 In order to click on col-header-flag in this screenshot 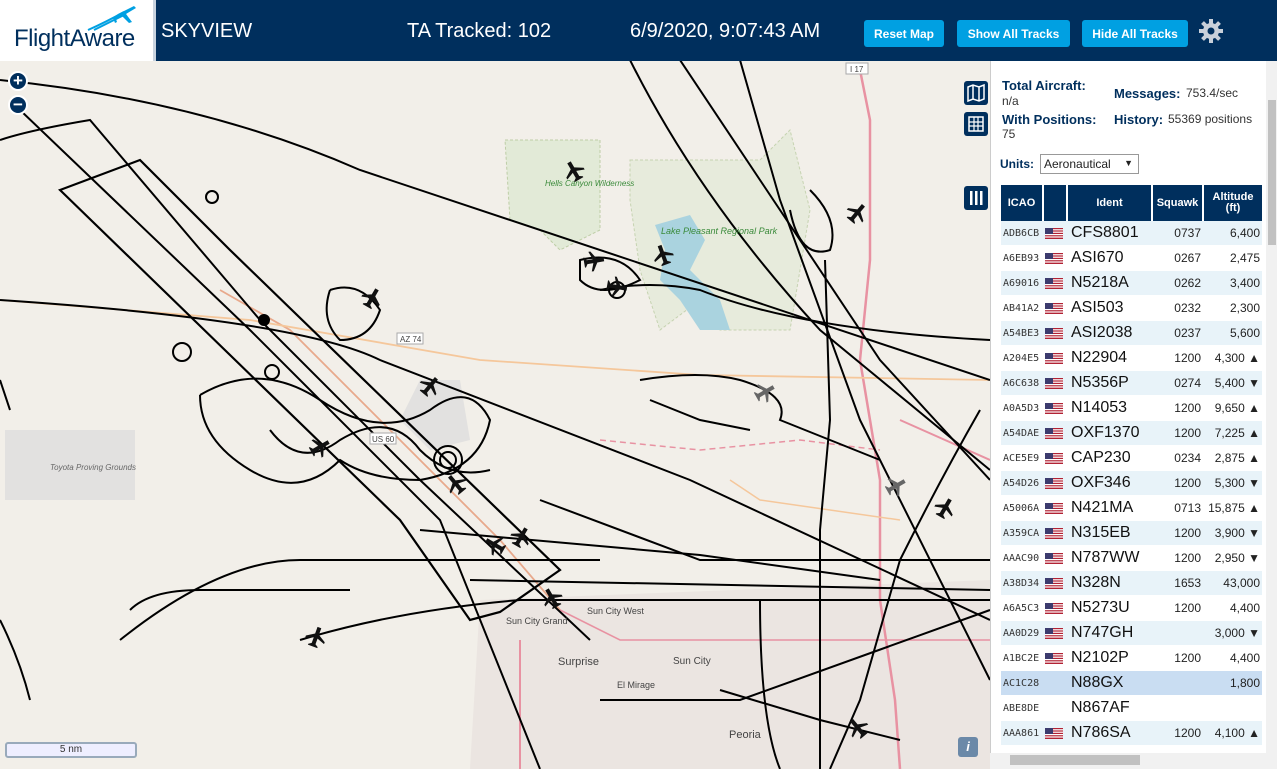, I will do `click(1056, 203)`.